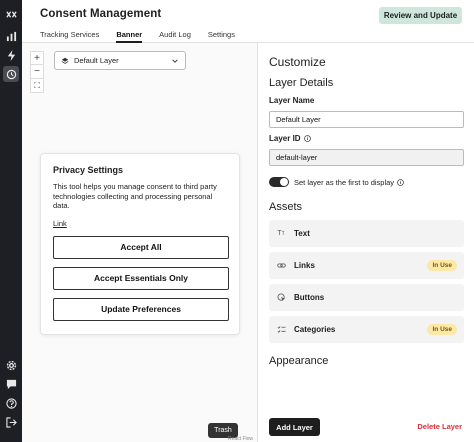 Image resolution: width=474 pixels, height=442 pixels. What do you see at coordinates (175, 60) in the screenshot?
I see `chevron-down-icon` at bounding box center [175, 60].